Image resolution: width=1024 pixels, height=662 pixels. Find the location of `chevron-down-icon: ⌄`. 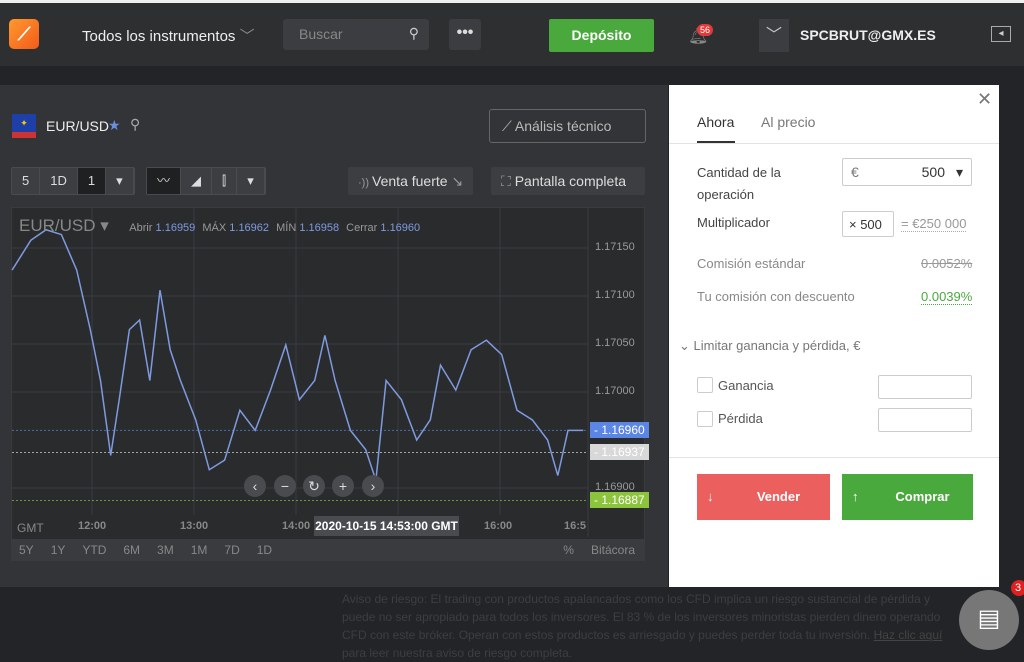

chevron-down-icon: ⌄ is located at coordinates (686, 345).